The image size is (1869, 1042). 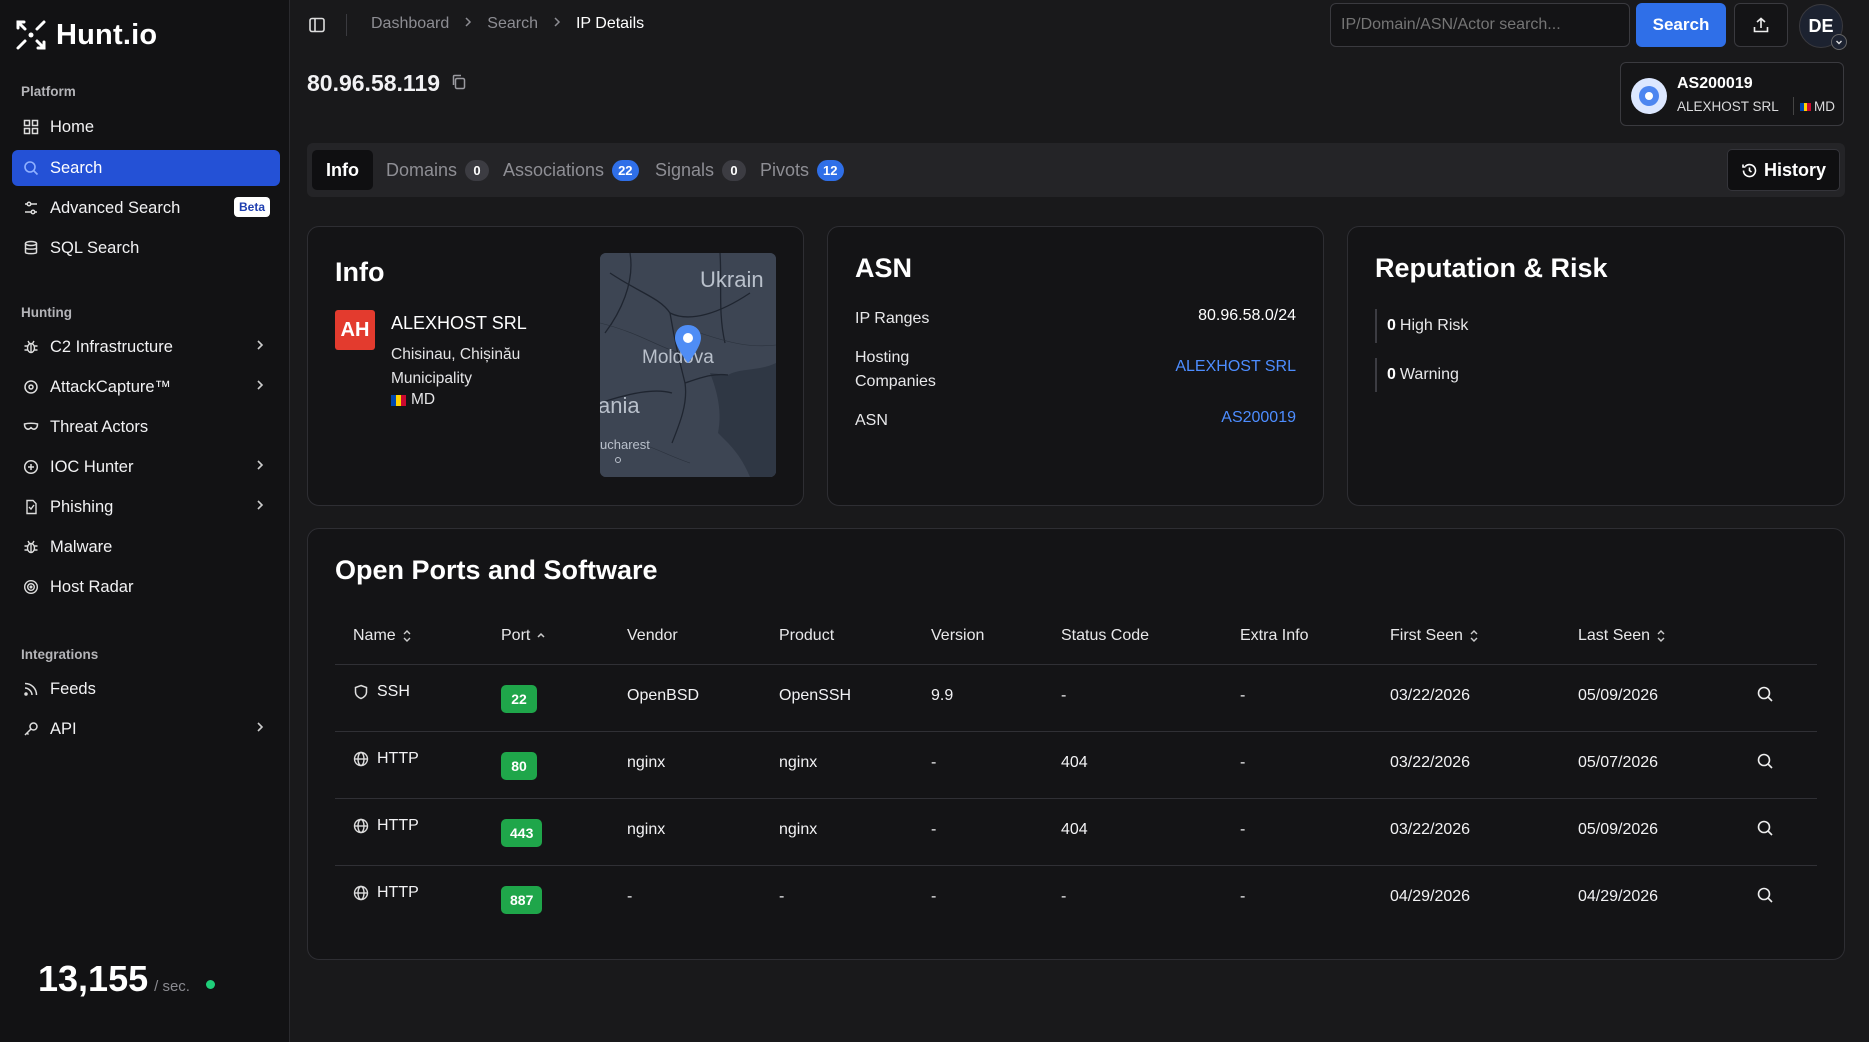 I want to click on tab-label: Info, so click(x=342, y=169).